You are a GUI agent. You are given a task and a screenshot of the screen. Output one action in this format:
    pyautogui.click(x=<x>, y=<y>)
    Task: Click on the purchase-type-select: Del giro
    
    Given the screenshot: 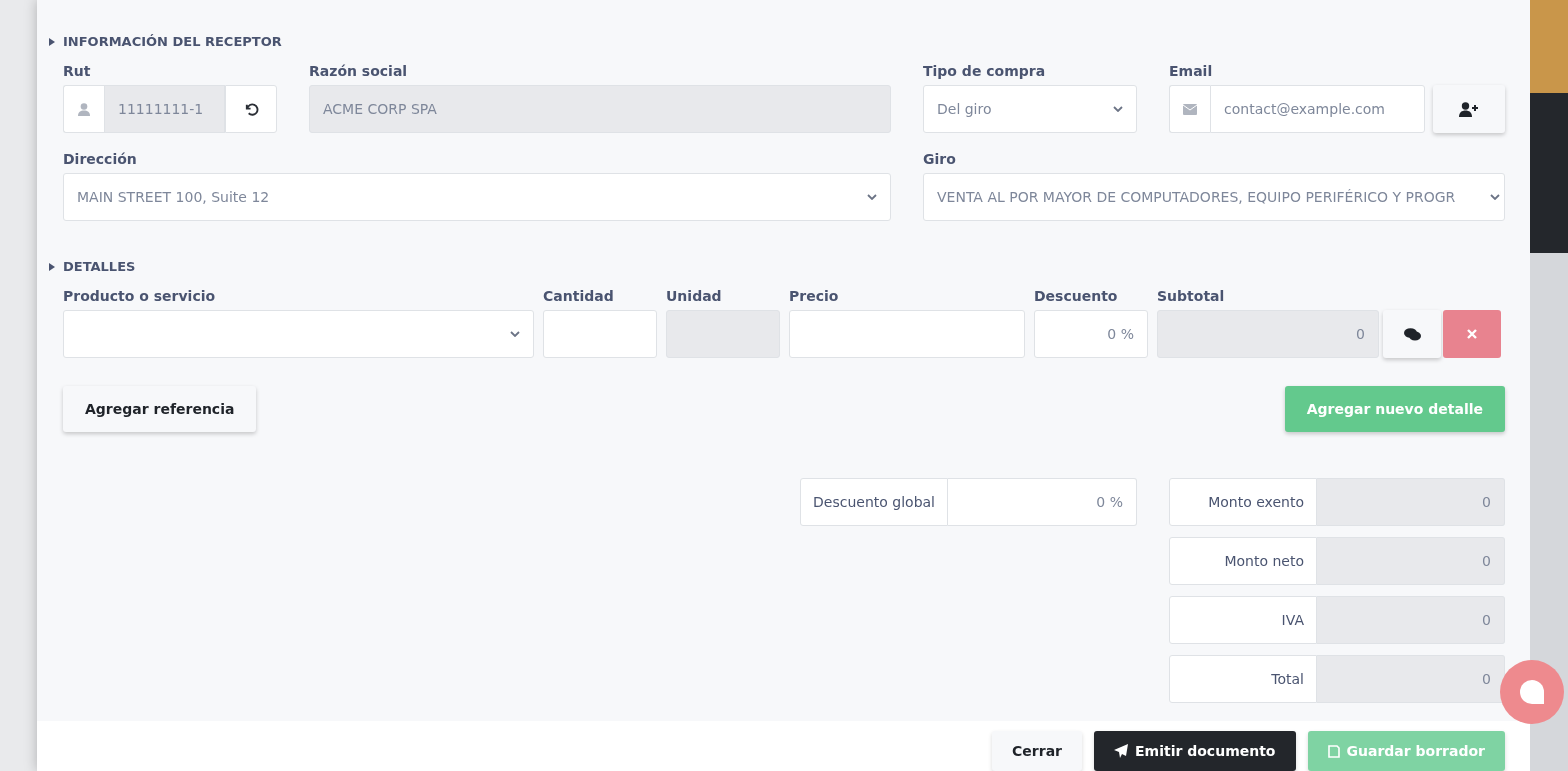 What is the action you would take?
    pyautogui.click(x=1030, y=109)
    